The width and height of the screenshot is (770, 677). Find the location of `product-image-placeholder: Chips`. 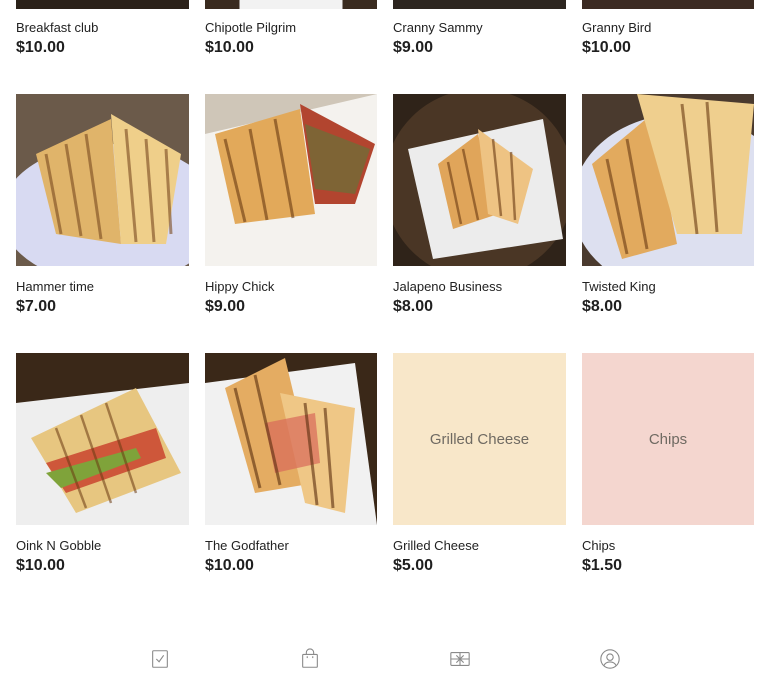

product-image-placeholder: Chips is located at coordinates (668, 439).